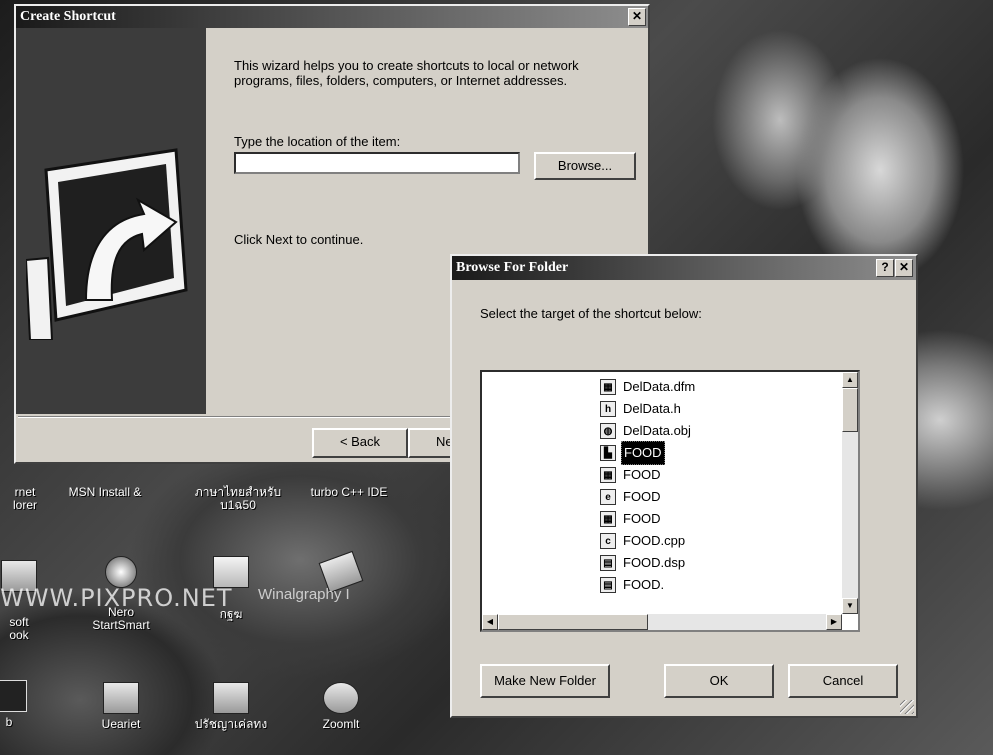  I want to click on dialog-title: Browse For Folder, so click(512, 267).